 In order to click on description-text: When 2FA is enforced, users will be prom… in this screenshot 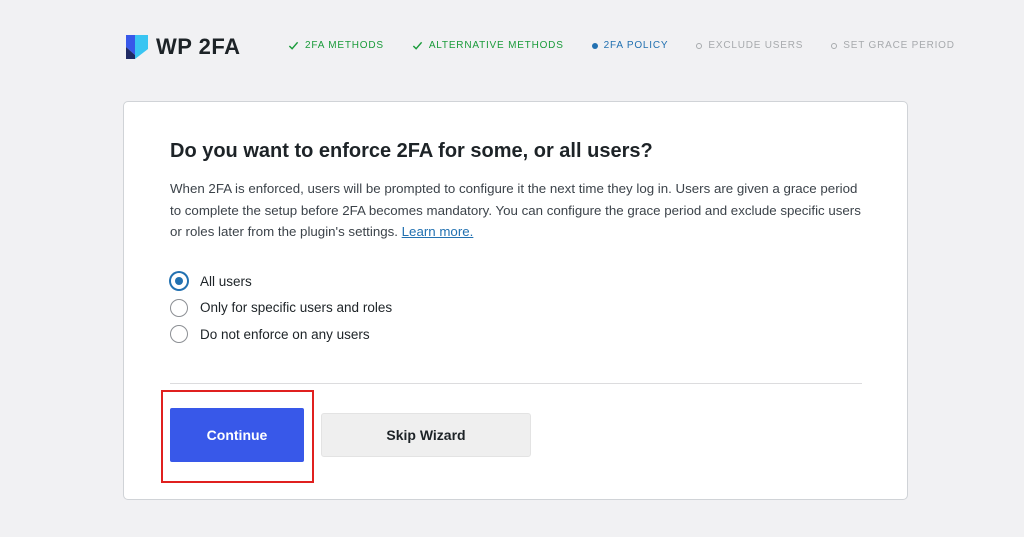, I will do `click(515, 210)`.